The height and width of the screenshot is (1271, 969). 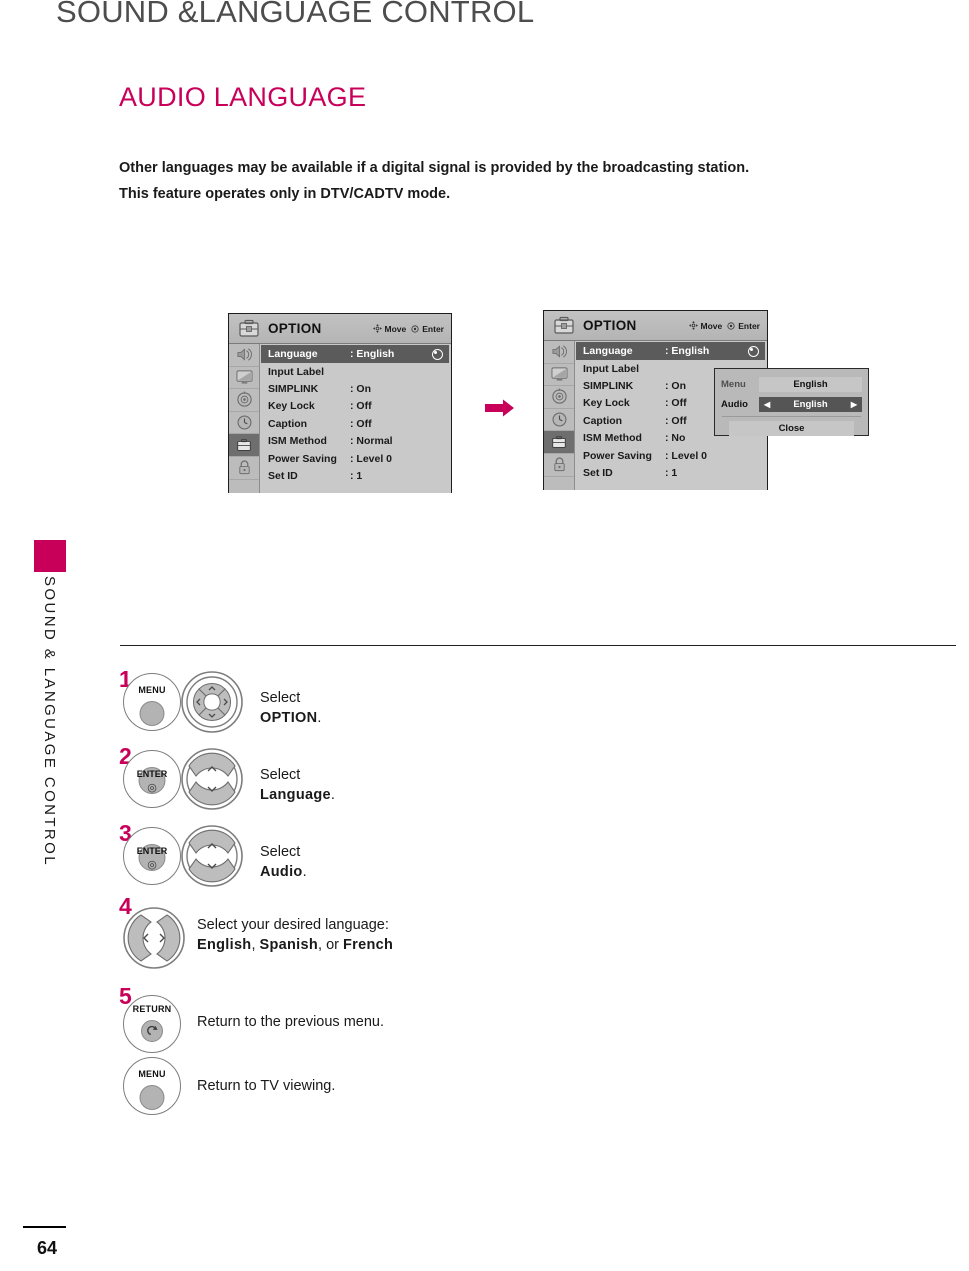 What do you see at coordinates (47, 1248) in the screenshot?
I see `page-number: 64` at bounding box center [47, 1248].